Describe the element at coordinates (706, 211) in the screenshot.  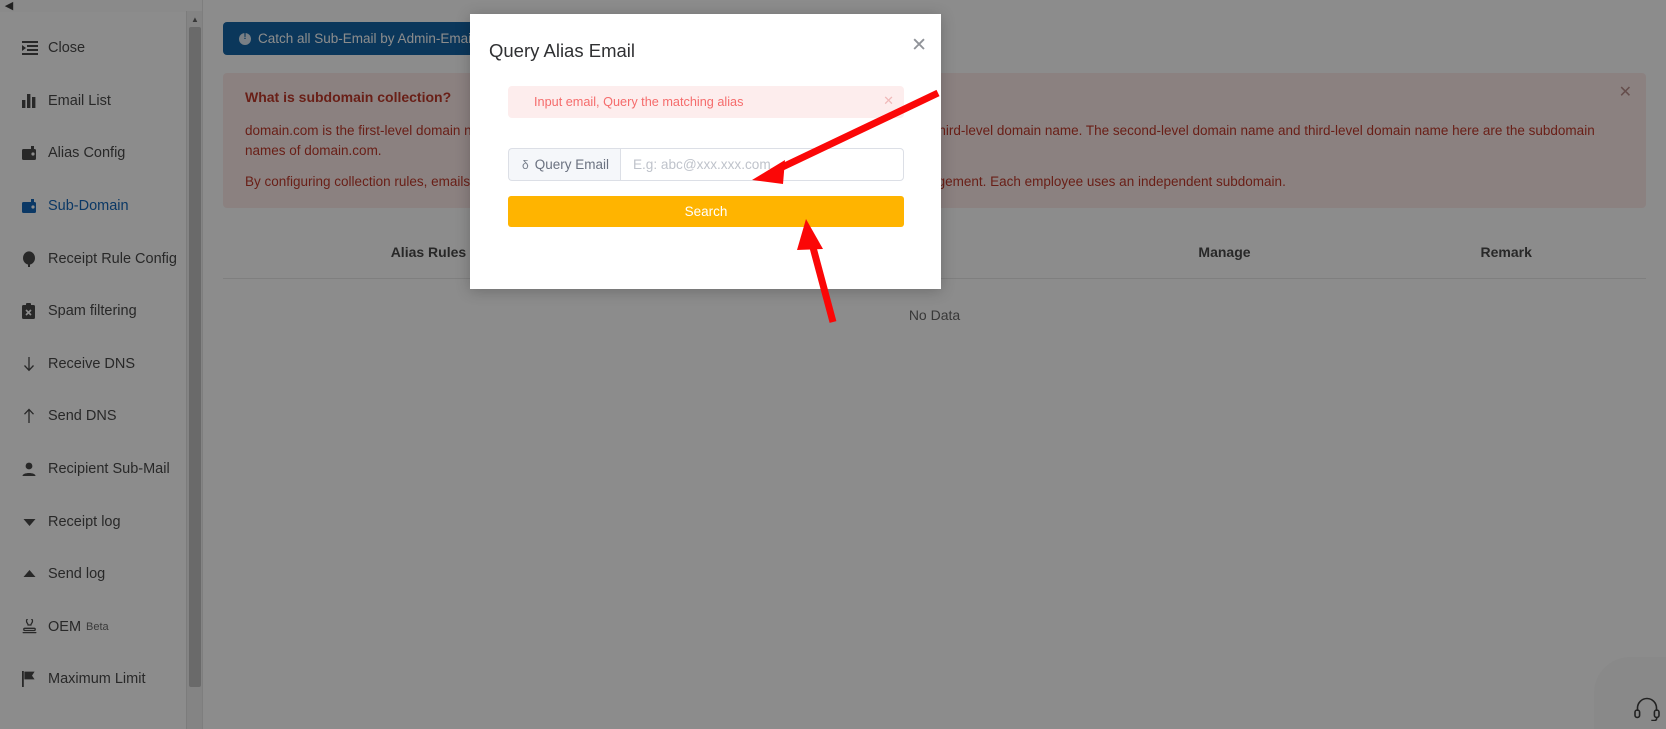
I see `search-button: Search` at that location.